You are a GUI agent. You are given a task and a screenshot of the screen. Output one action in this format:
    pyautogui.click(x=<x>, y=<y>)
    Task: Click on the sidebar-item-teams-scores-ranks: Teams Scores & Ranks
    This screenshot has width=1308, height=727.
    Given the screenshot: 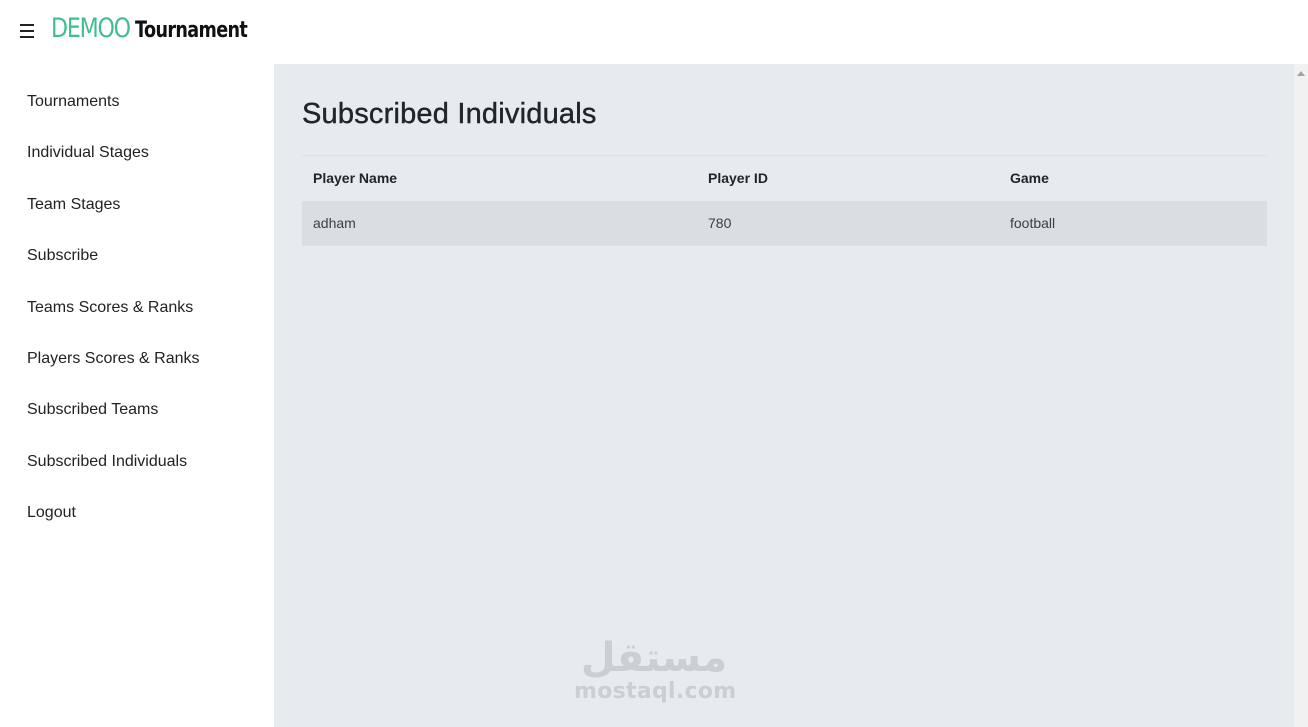 What is the action you would take?
    pyautogui.click(x=110, y=308)
    